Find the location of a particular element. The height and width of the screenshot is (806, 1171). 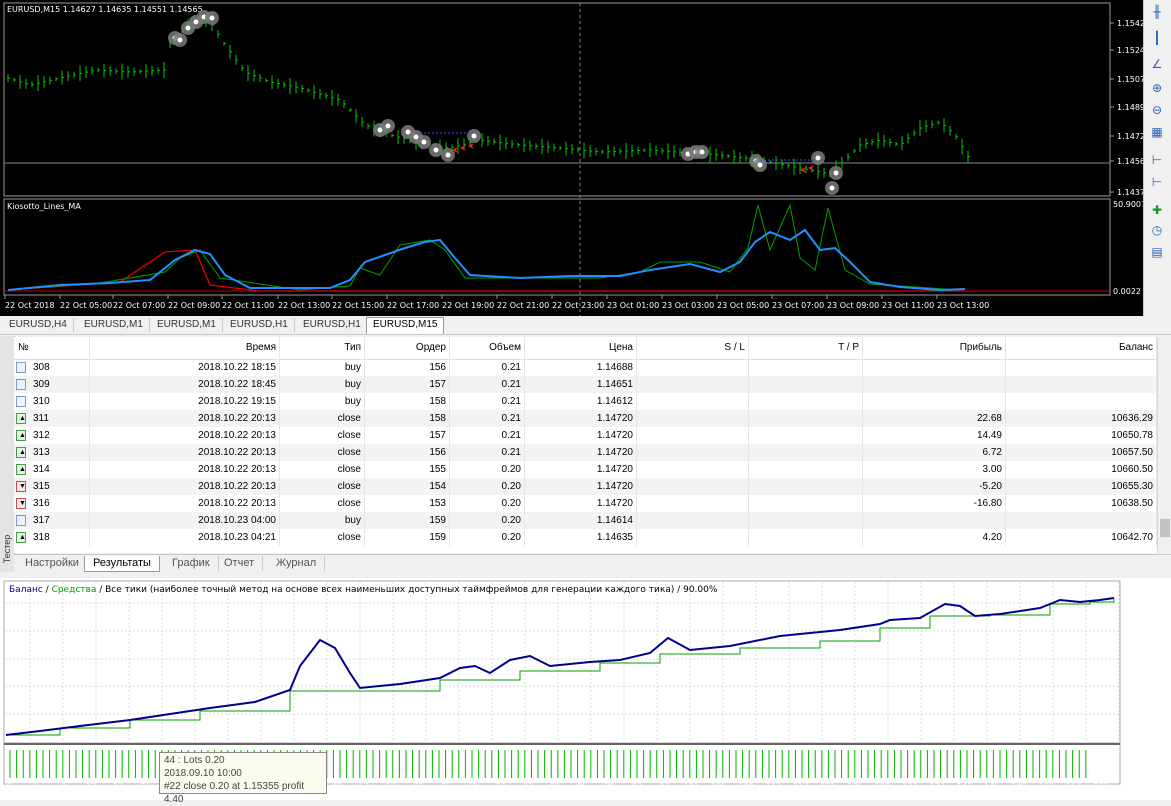

chart-tab: EURUSD,H4 is located at coordinates (38, 325).